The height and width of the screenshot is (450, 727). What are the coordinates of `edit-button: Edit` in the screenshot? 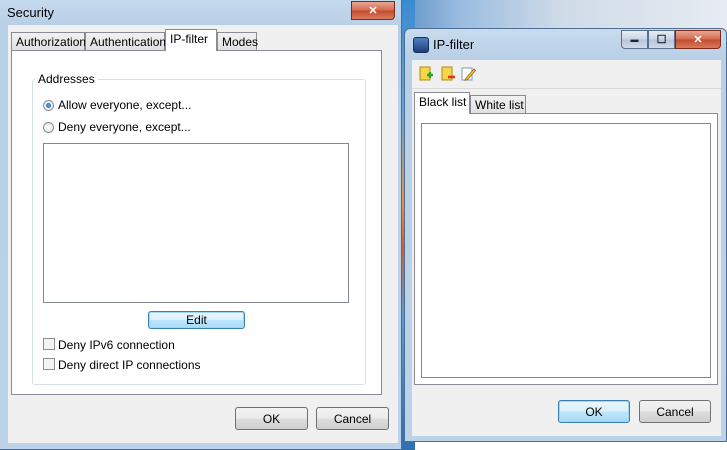 It's located at (196, 320).